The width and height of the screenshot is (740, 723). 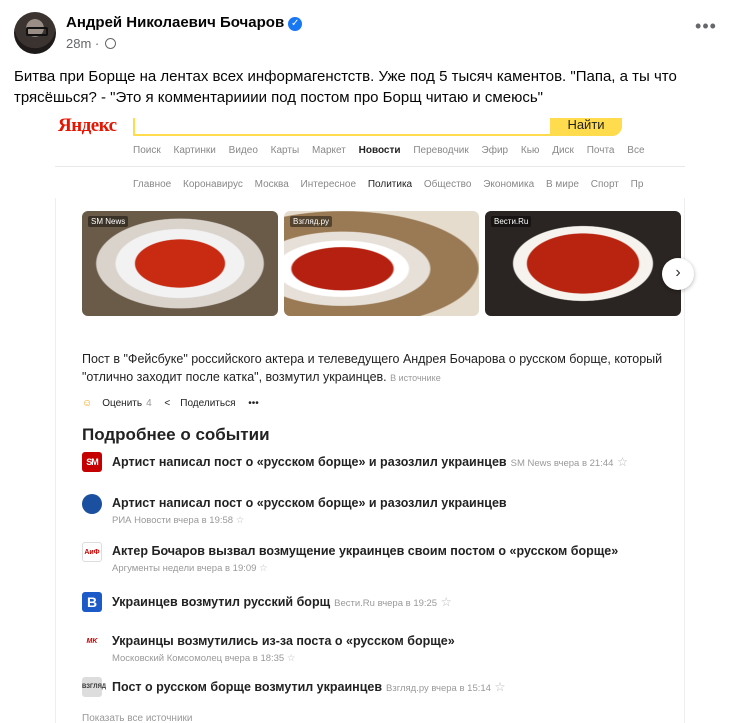 What do you see at coordinates (381, 263) in the screenshot?
I see `borscht-photo: Взгляд.ру` at bounding box center [381, 263].